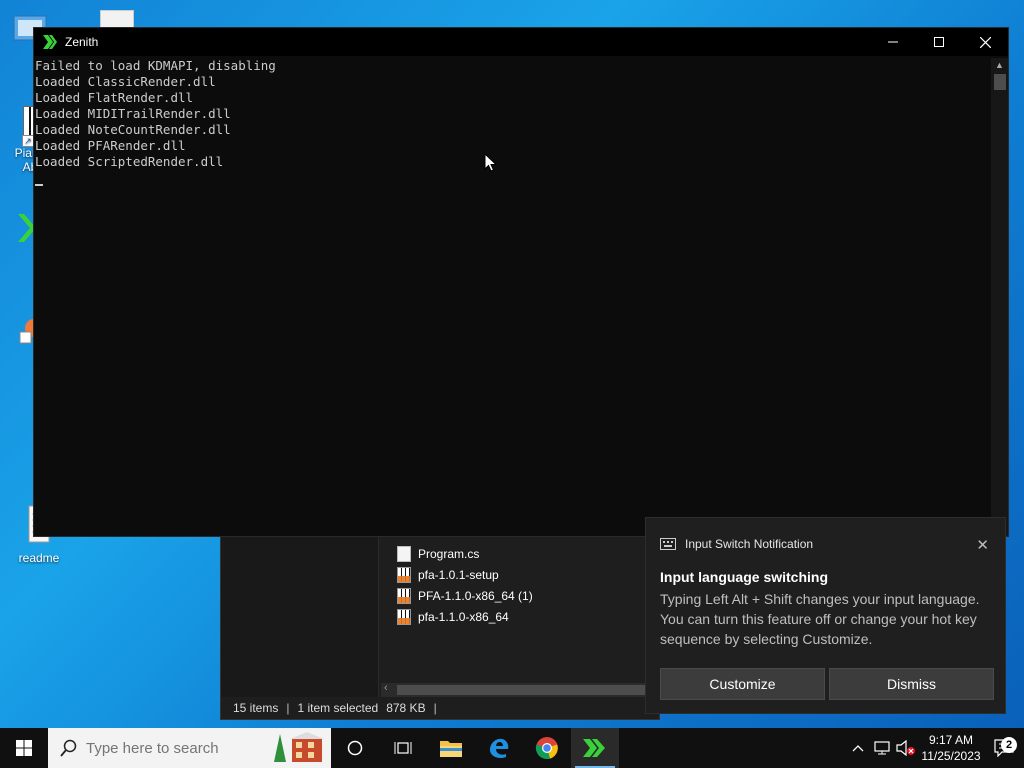  I want to click on notification-header: Input Switch Notification ✕, so click(825, 544).